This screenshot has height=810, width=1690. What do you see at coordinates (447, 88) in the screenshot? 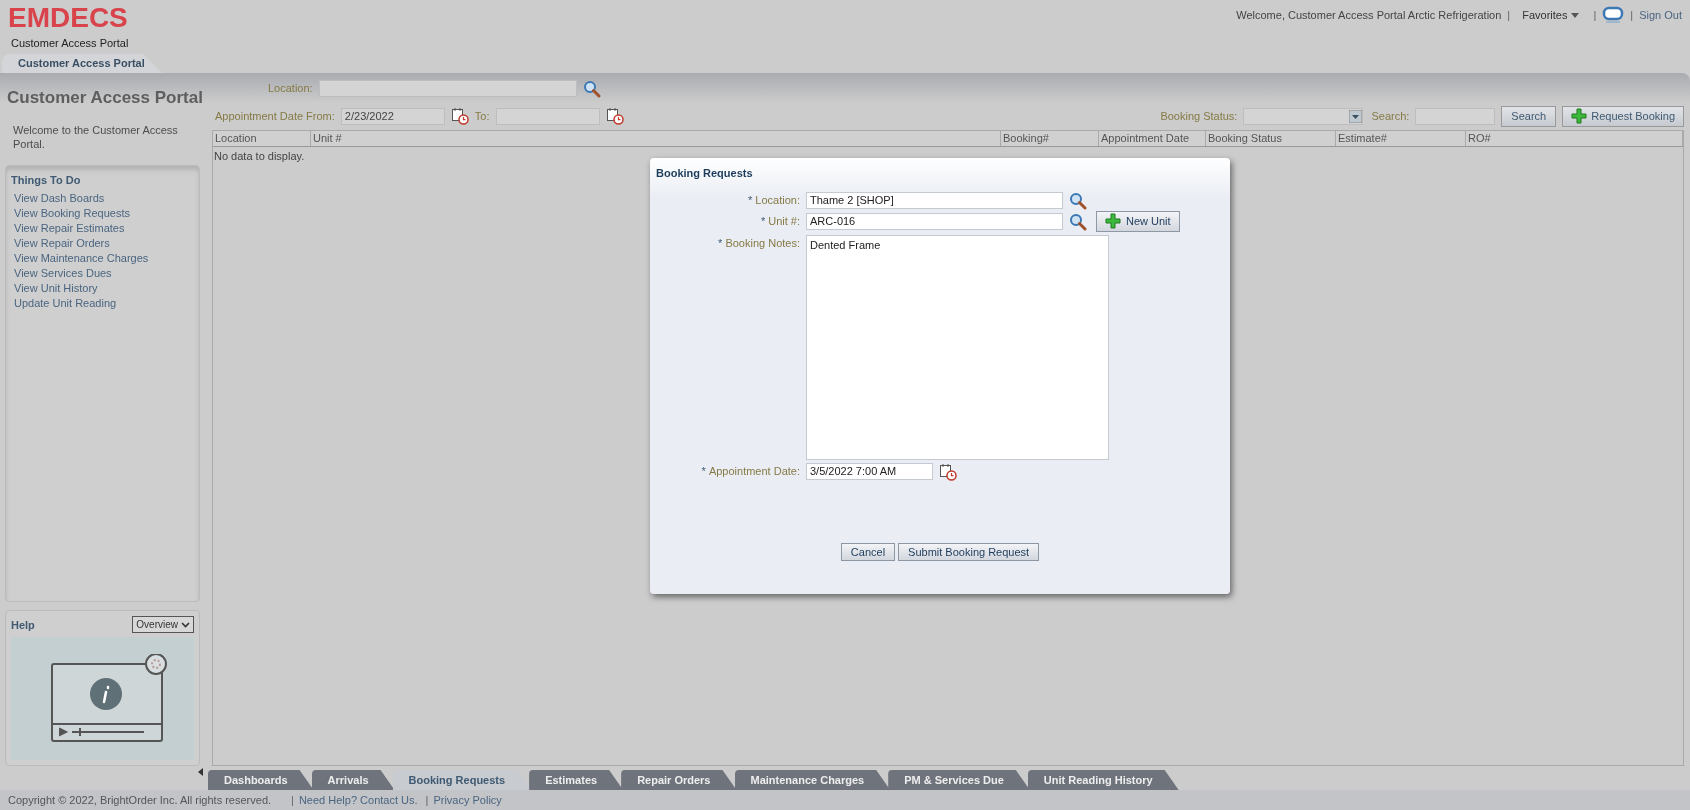
I see `location-field` at bounding box center [447, 88].